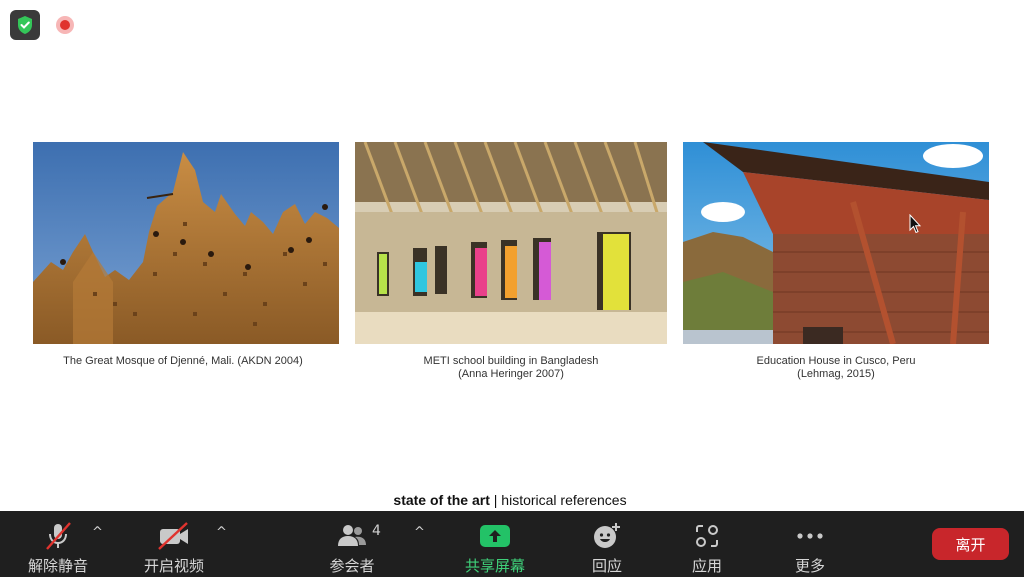 The image size is (1024, 577). I want to click on apps-label: 应用, so click(706, 566).